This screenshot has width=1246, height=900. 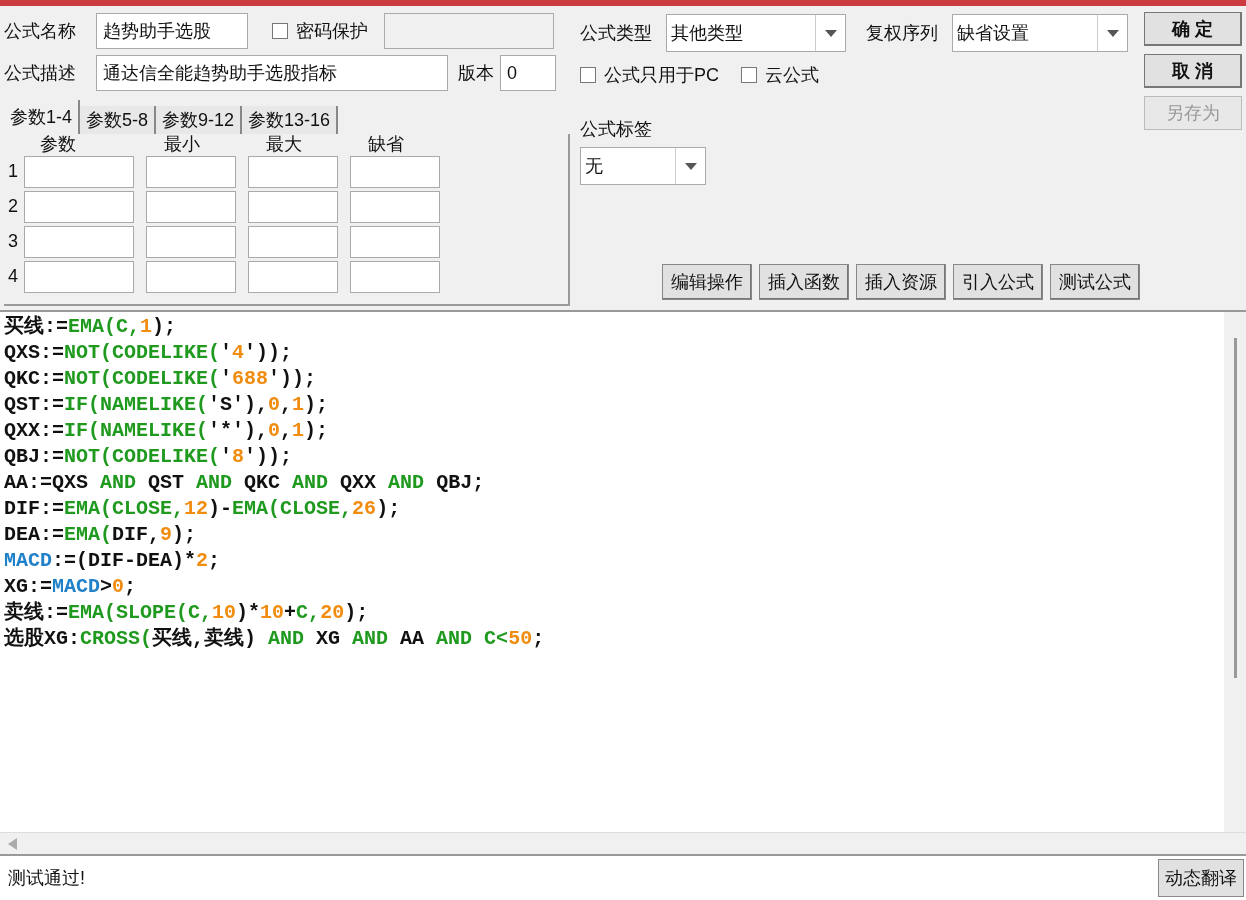 What do you see at coordinates (58, 144) in the screenshot?
I see `column-header: 参数` at bounding box center [58, 144].